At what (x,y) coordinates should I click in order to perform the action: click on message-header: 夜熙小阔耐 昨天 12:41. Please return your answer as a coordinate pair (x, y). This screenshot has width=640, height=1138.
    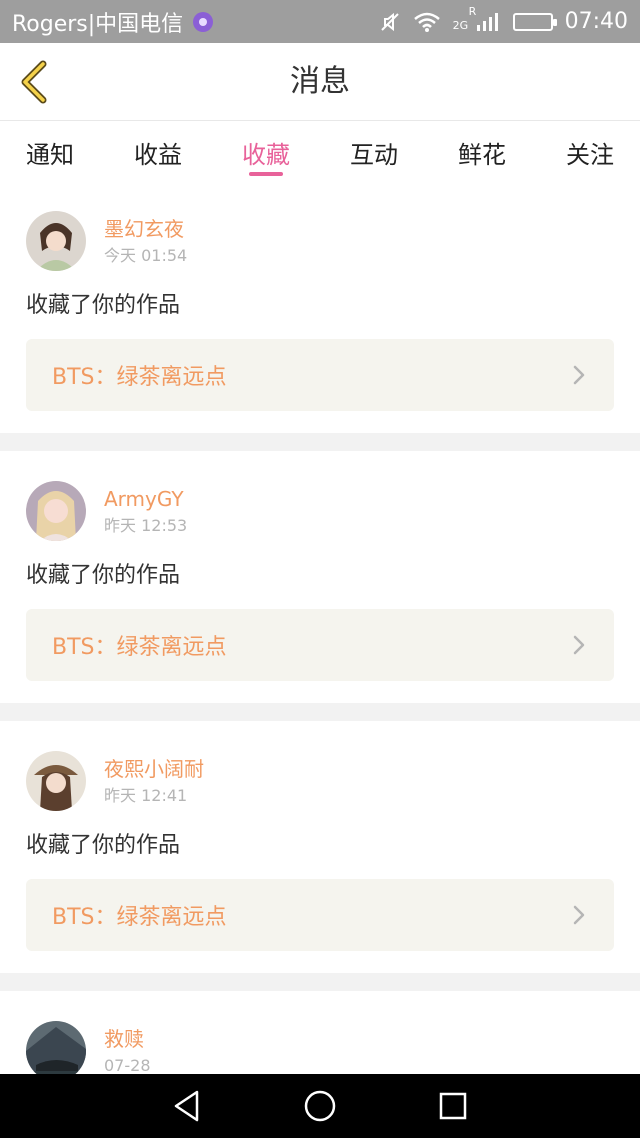
    Looking at the image, I should click on (320, 781).